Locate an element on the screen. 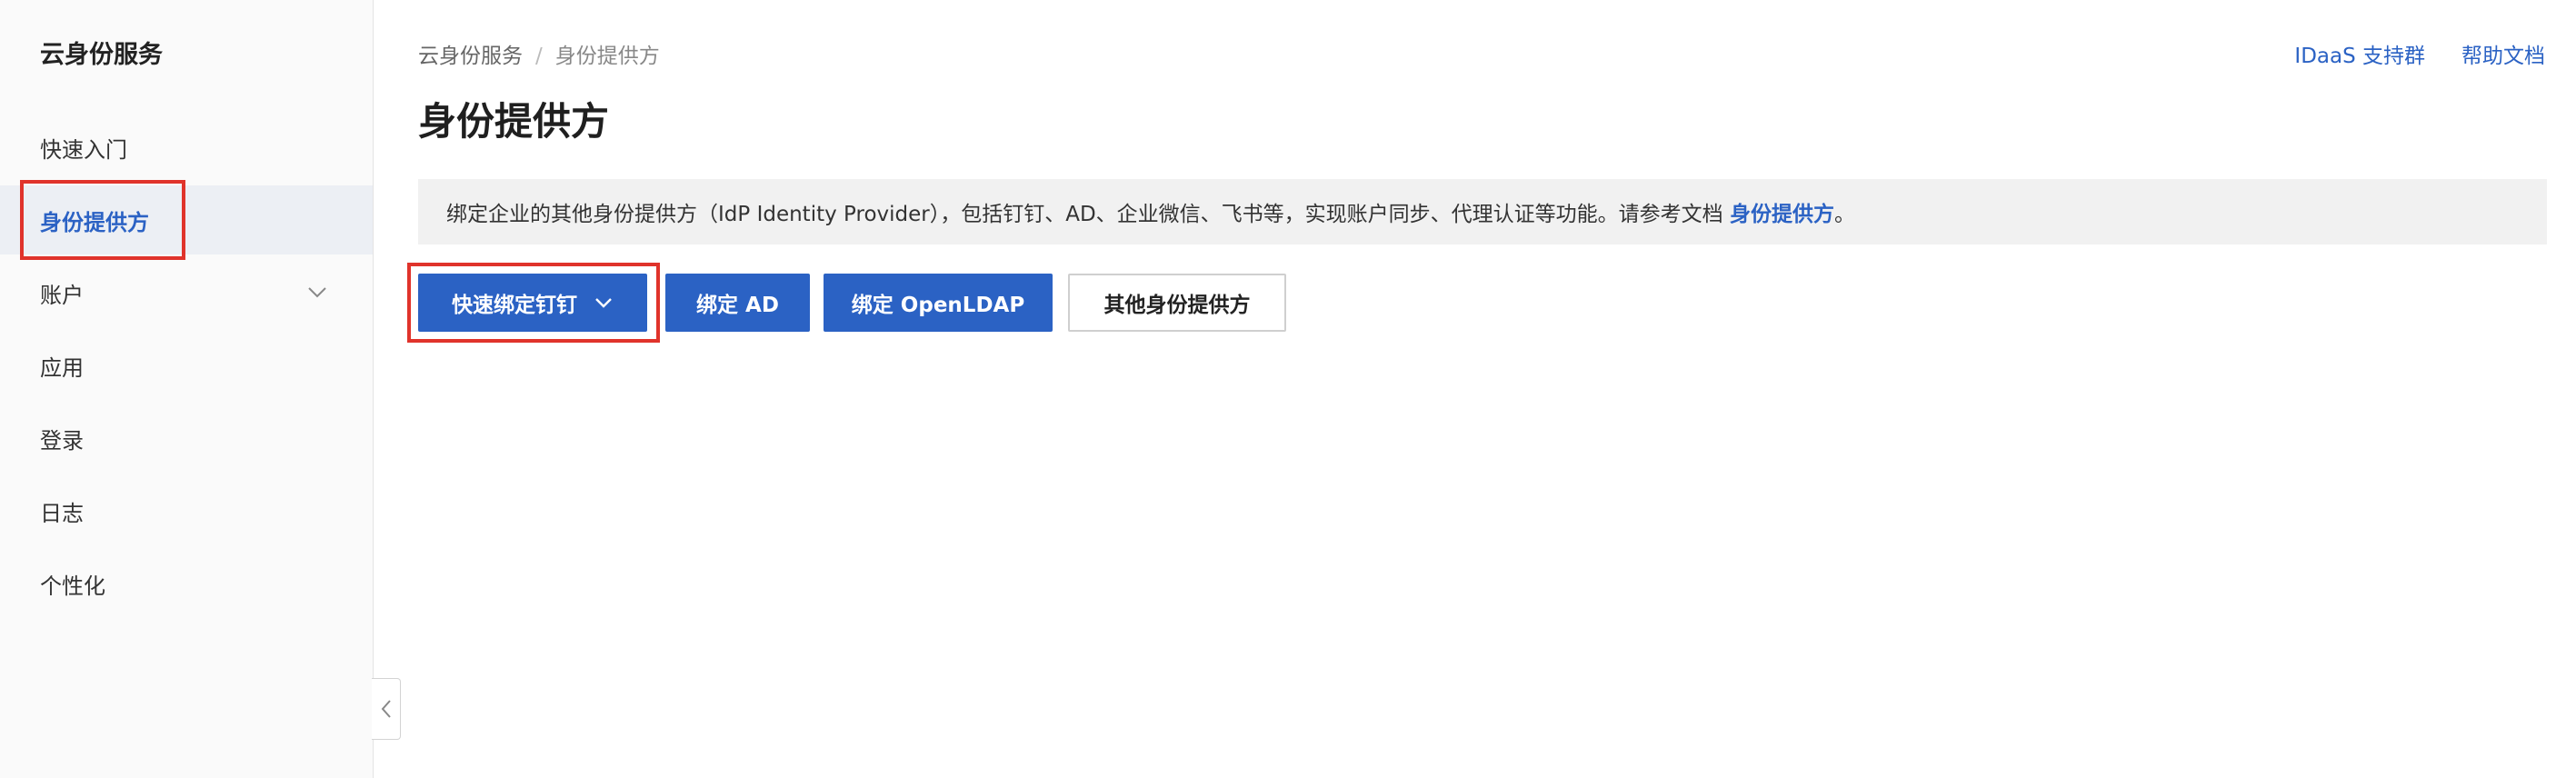 The image size is (2576, 778). sidebar-item-applications: 应用 is located at coordinates (186, 365).